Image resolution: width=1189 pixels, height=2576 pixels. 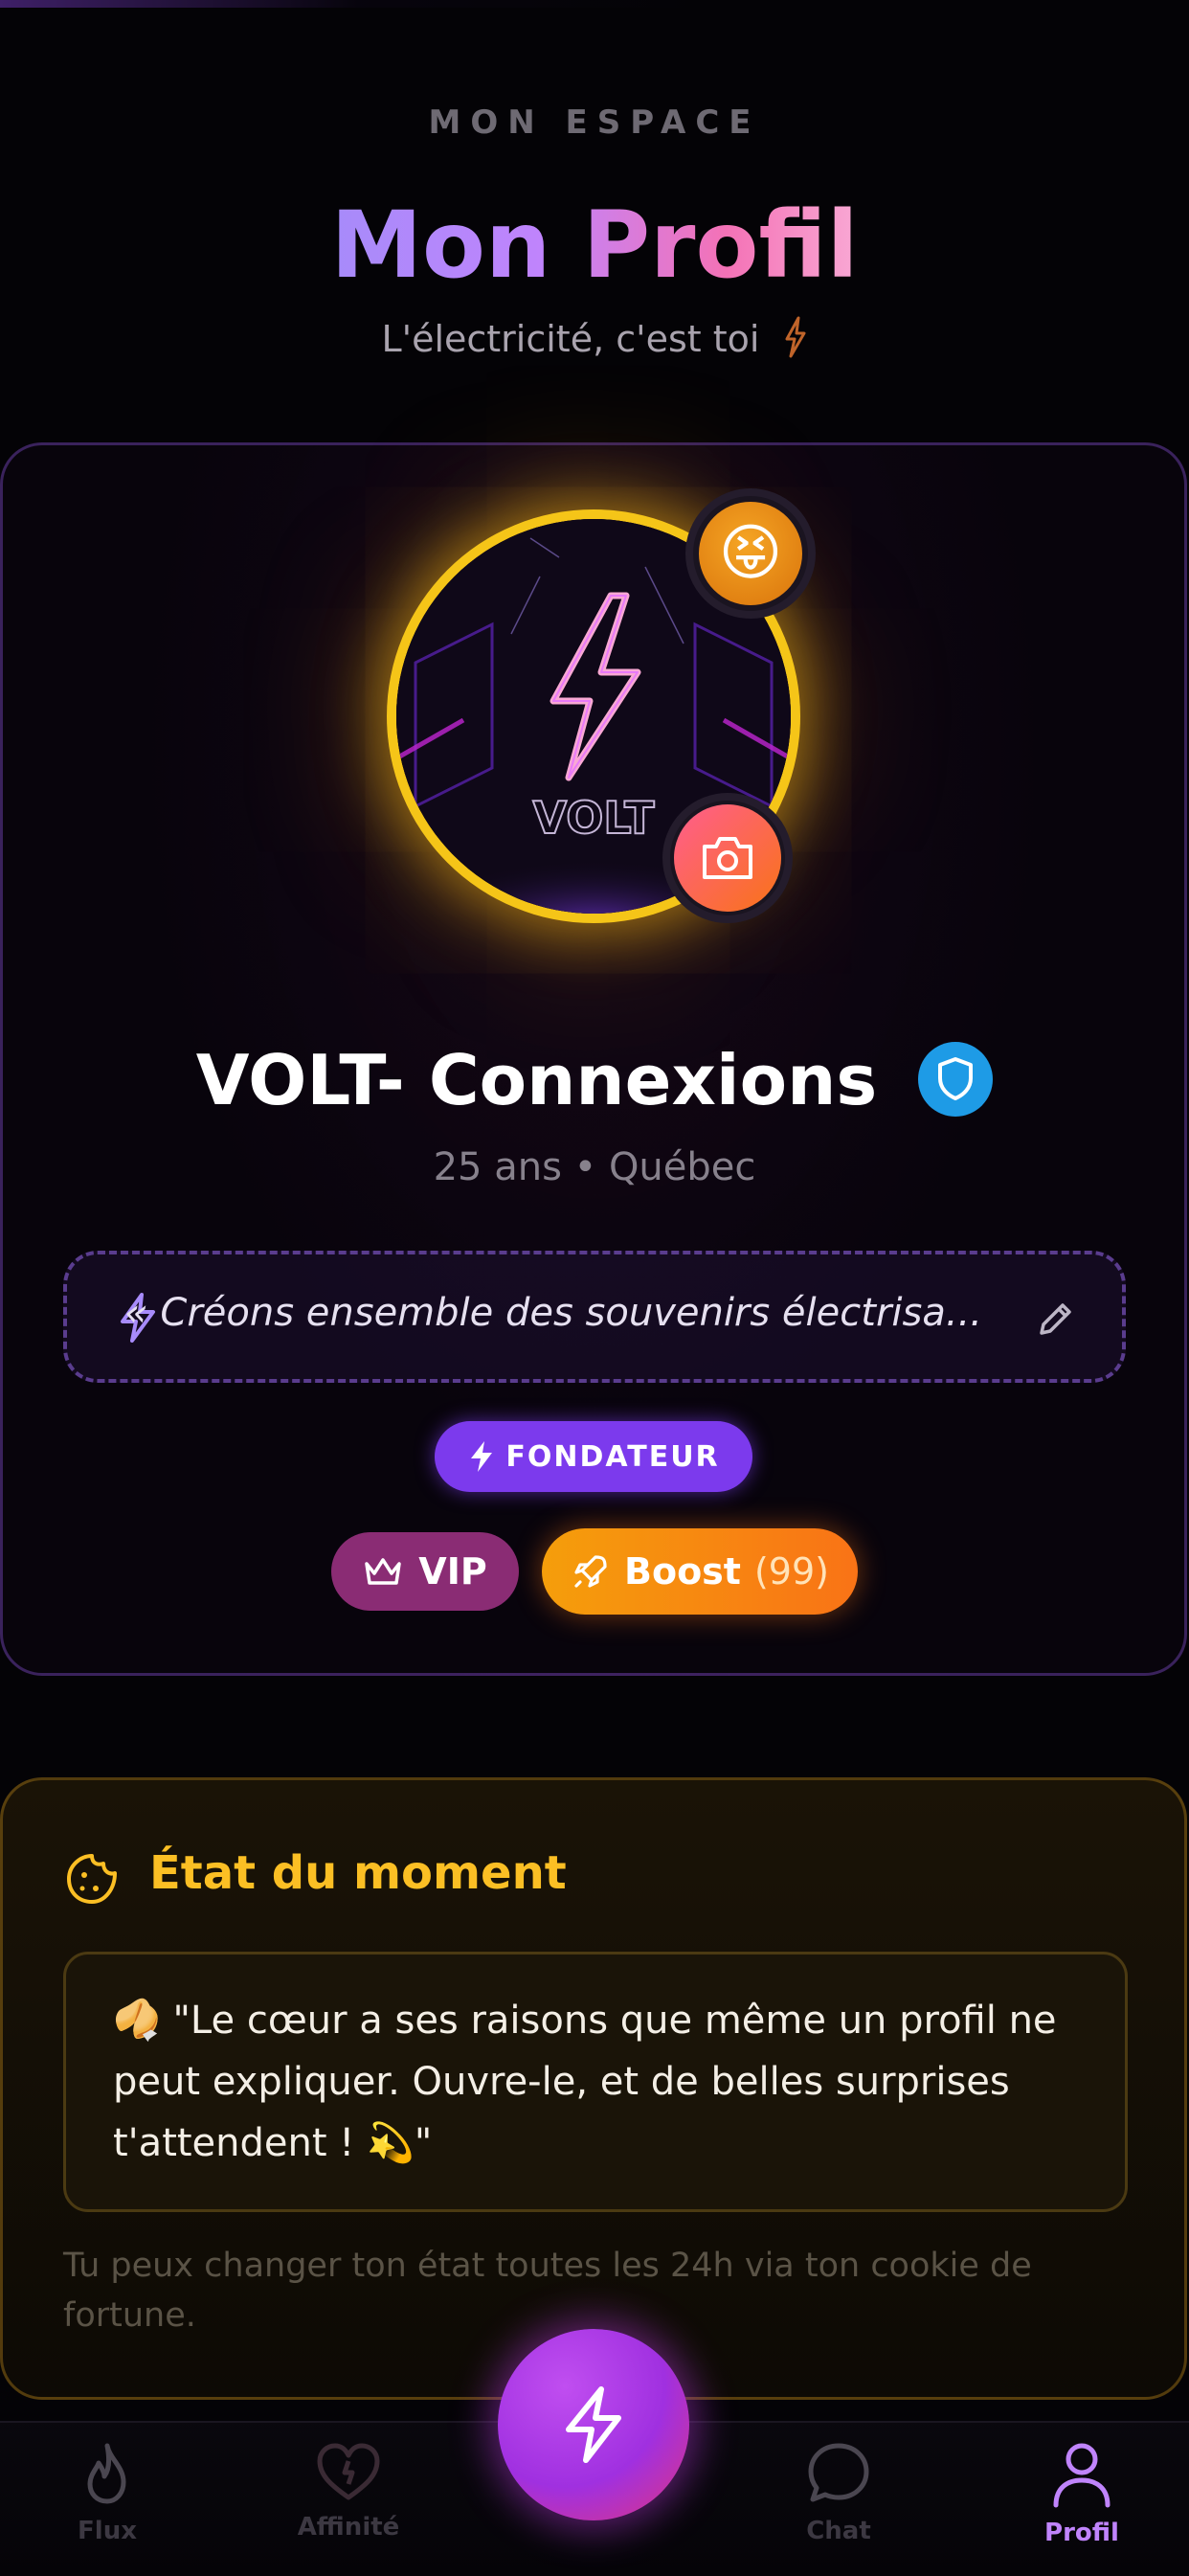 What do you see at coordinates (594, 4) in the screenshot?
I see `top-glow` at bounding box center [594, 4].